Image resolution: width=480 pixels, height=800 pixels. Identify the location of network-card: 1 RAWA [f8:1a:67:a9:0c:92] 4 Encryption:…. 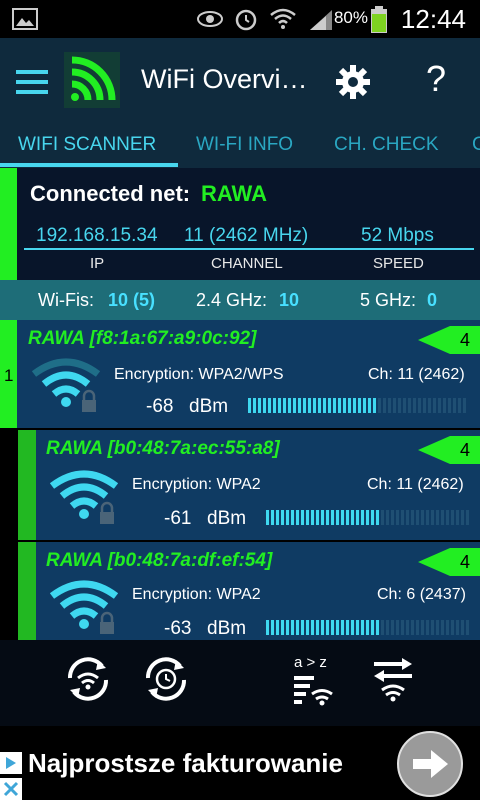
(240, 374).